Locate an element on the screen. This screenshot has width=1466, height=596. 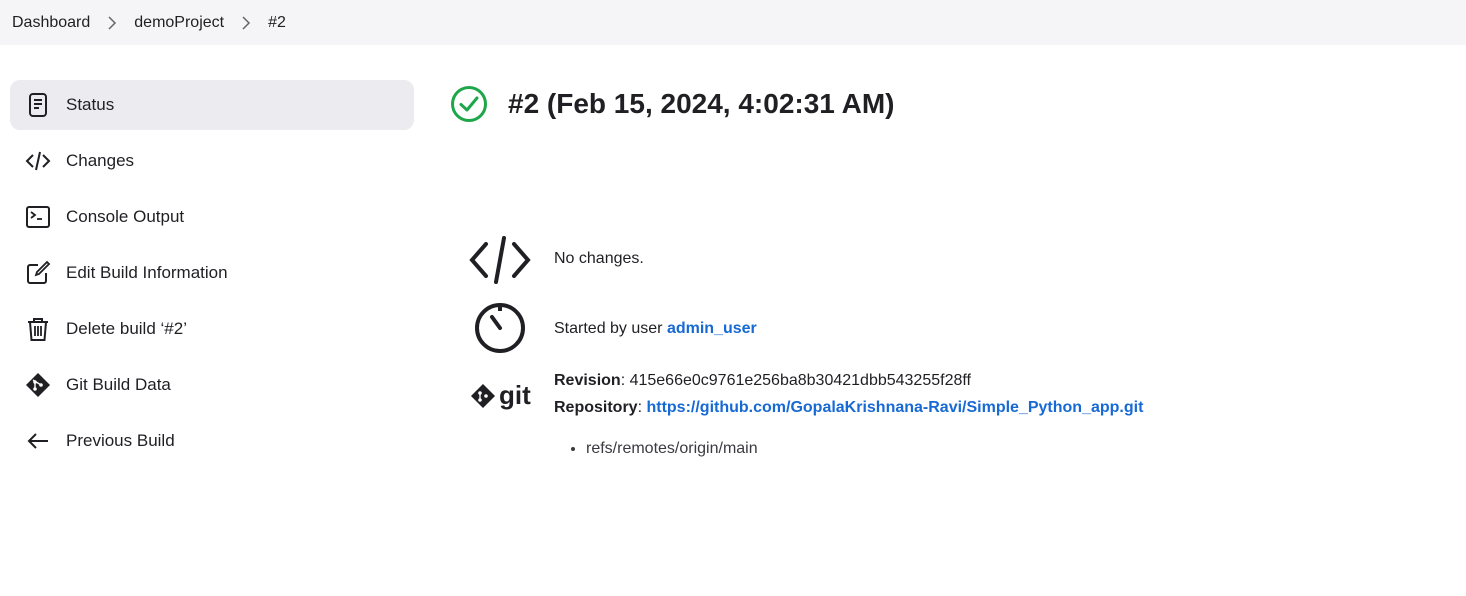
sidebar-item-edit-build-information: Edit Build Information is located at coordinates (212, 273).